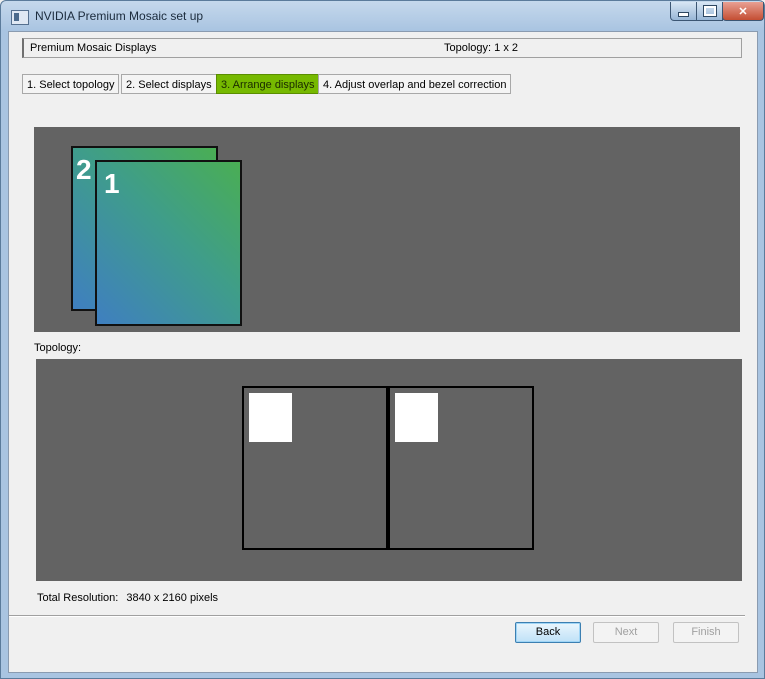 The image size is (765, 679). What do you see at coordinates (112, 183) in the screenshot?
I see `display-number: 1` at bounding box center [112, 183].